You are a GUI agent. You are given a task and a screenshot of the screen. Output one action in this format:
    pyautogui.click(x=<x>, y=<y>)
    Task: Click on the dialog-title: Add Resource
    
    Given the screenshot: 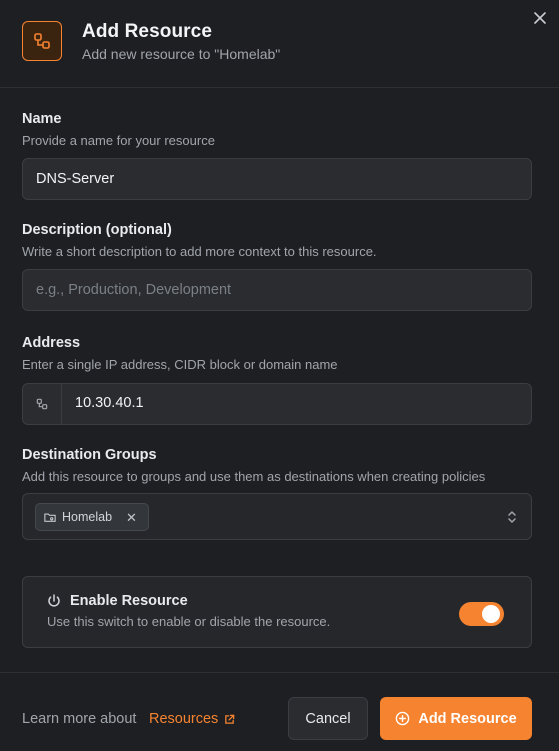 What is the action you would take?
    pyautogui.click(x=147, y=31)
    